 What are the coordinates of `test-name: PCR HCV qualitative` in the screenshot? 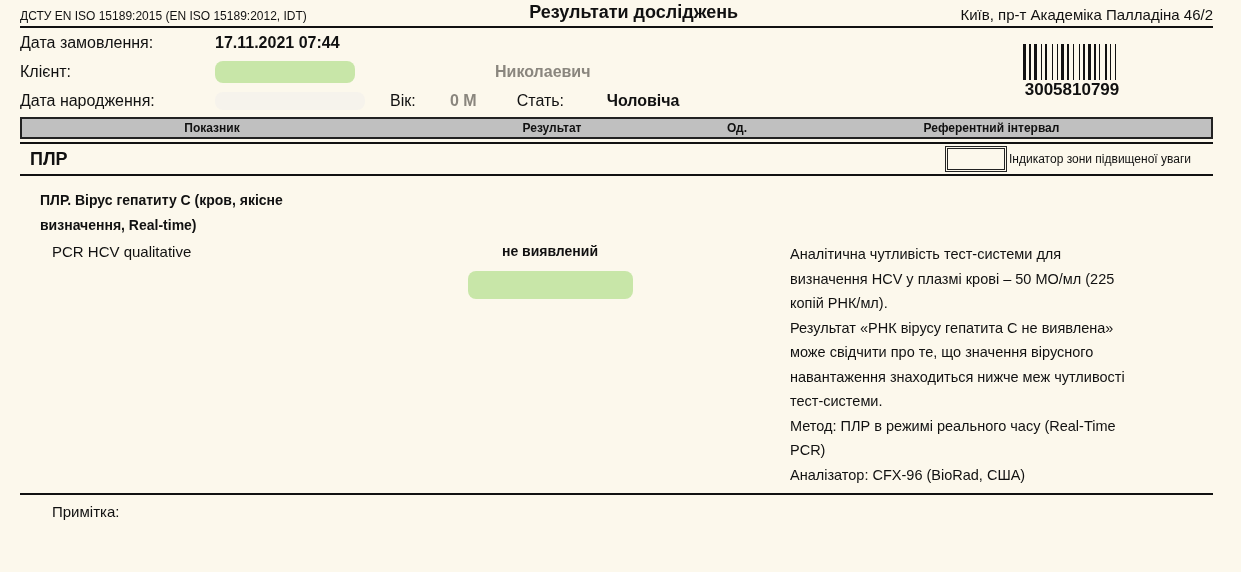 It's located at (122, 252).